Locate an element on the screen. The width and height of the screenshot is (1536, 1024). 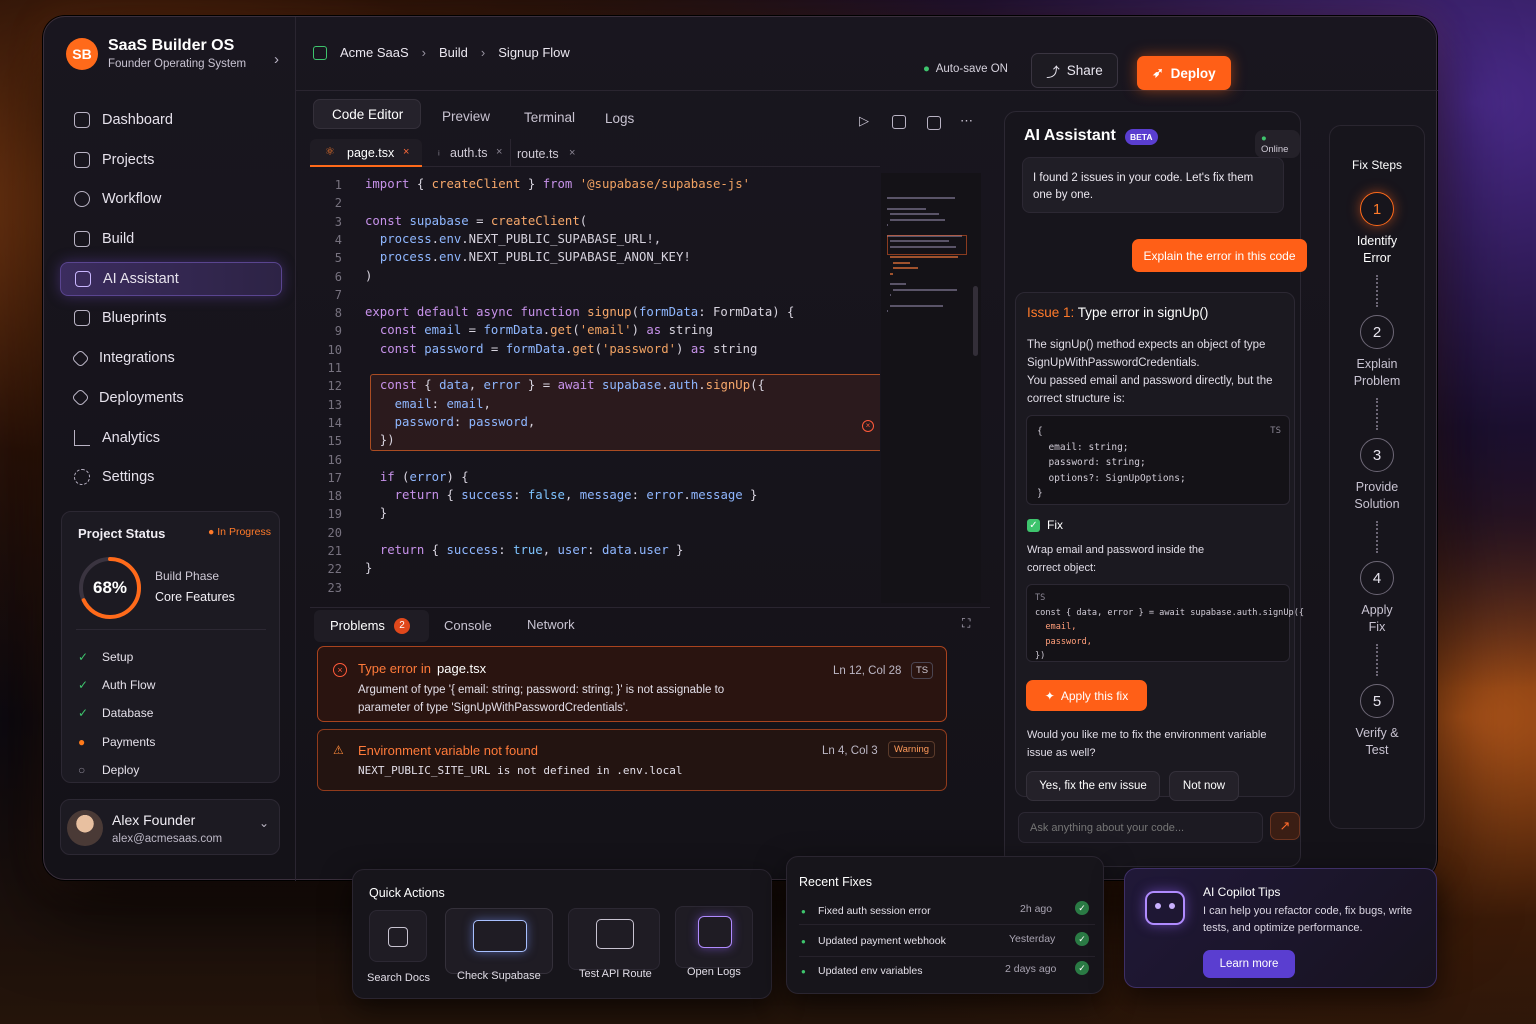
step-label: Identify Error is located at coordinates (1377, 249).